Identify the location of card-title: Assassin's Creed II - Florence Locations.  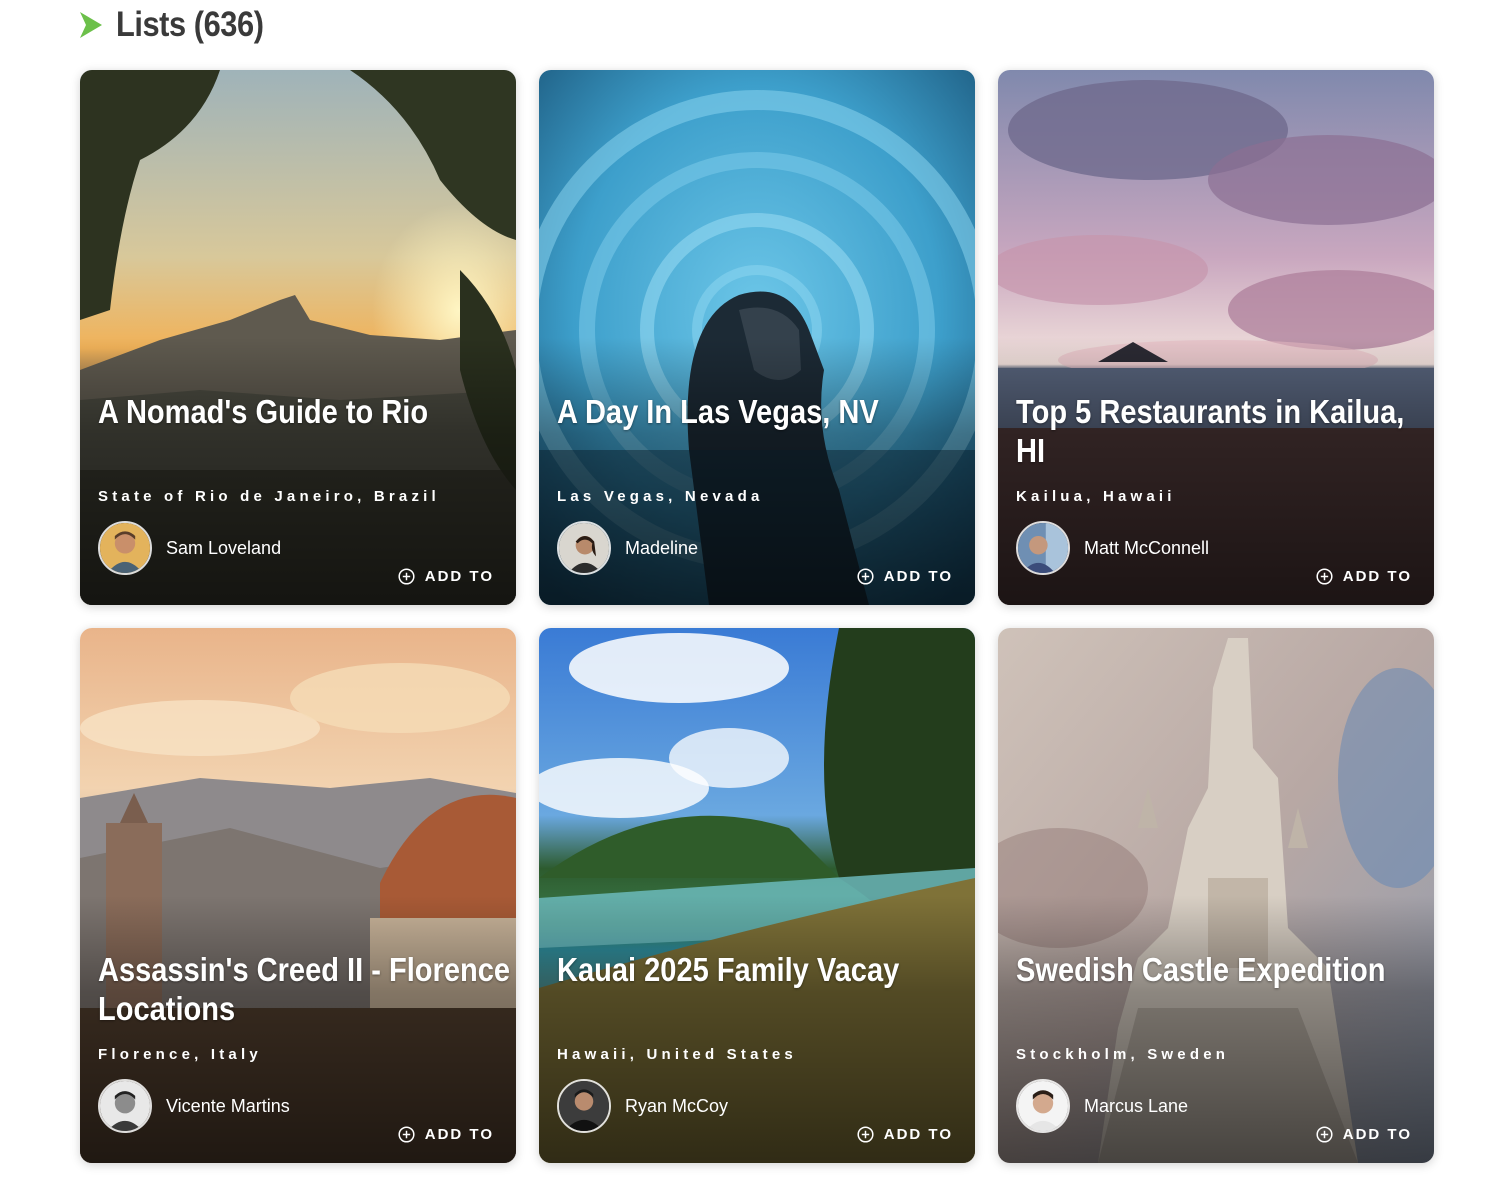
(305, 989).